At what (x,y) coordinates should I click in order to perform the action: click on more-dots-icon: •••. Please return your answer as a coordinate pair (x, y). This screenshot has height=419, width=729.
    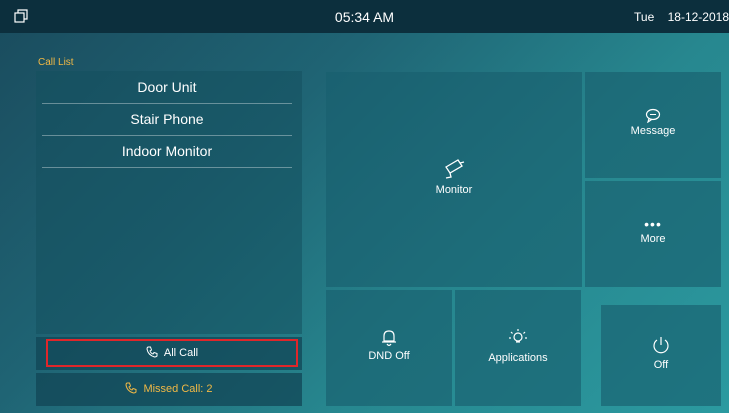
    Looking at the image, I should click on (653, 224).